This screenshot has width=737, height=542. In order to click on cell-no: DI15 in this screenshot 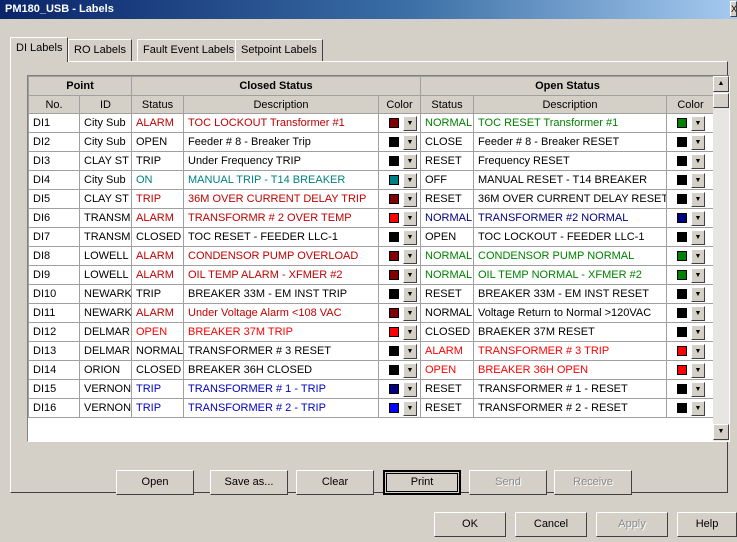, I will do `click(54, 389)`.